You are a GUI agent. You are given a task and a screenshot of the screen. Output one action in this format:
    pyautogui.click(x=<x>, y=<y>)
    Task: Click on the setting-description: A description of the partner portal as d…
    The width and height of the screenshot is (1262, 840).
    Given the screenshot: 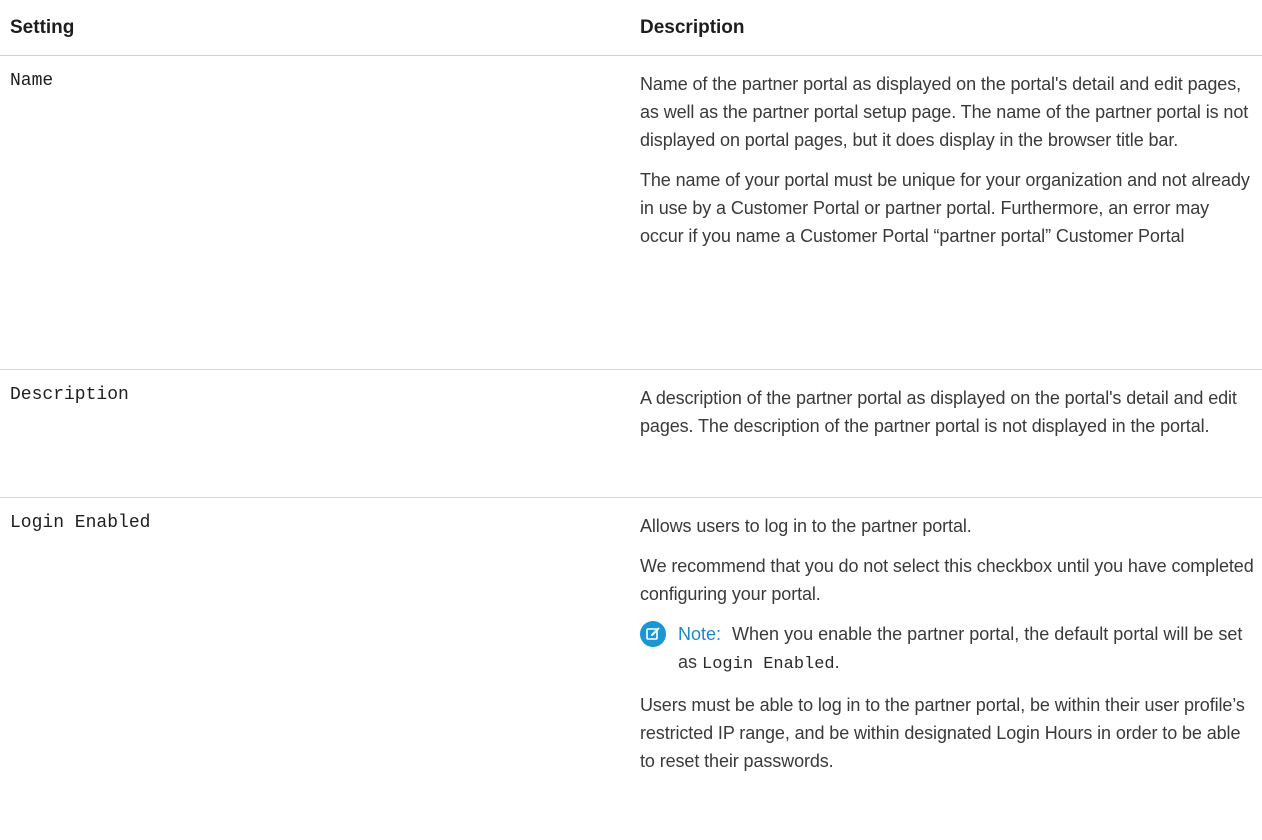 What is the action you would take?
    pyautogui.click(x=946, y=433)
    